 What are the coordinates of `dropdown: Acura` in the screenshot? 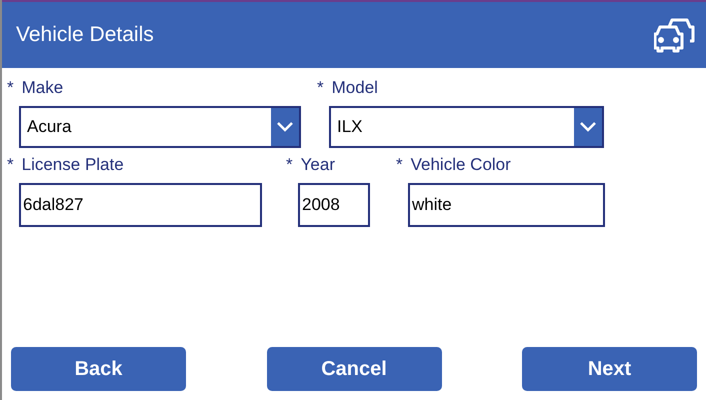 It's located at (160, 127).